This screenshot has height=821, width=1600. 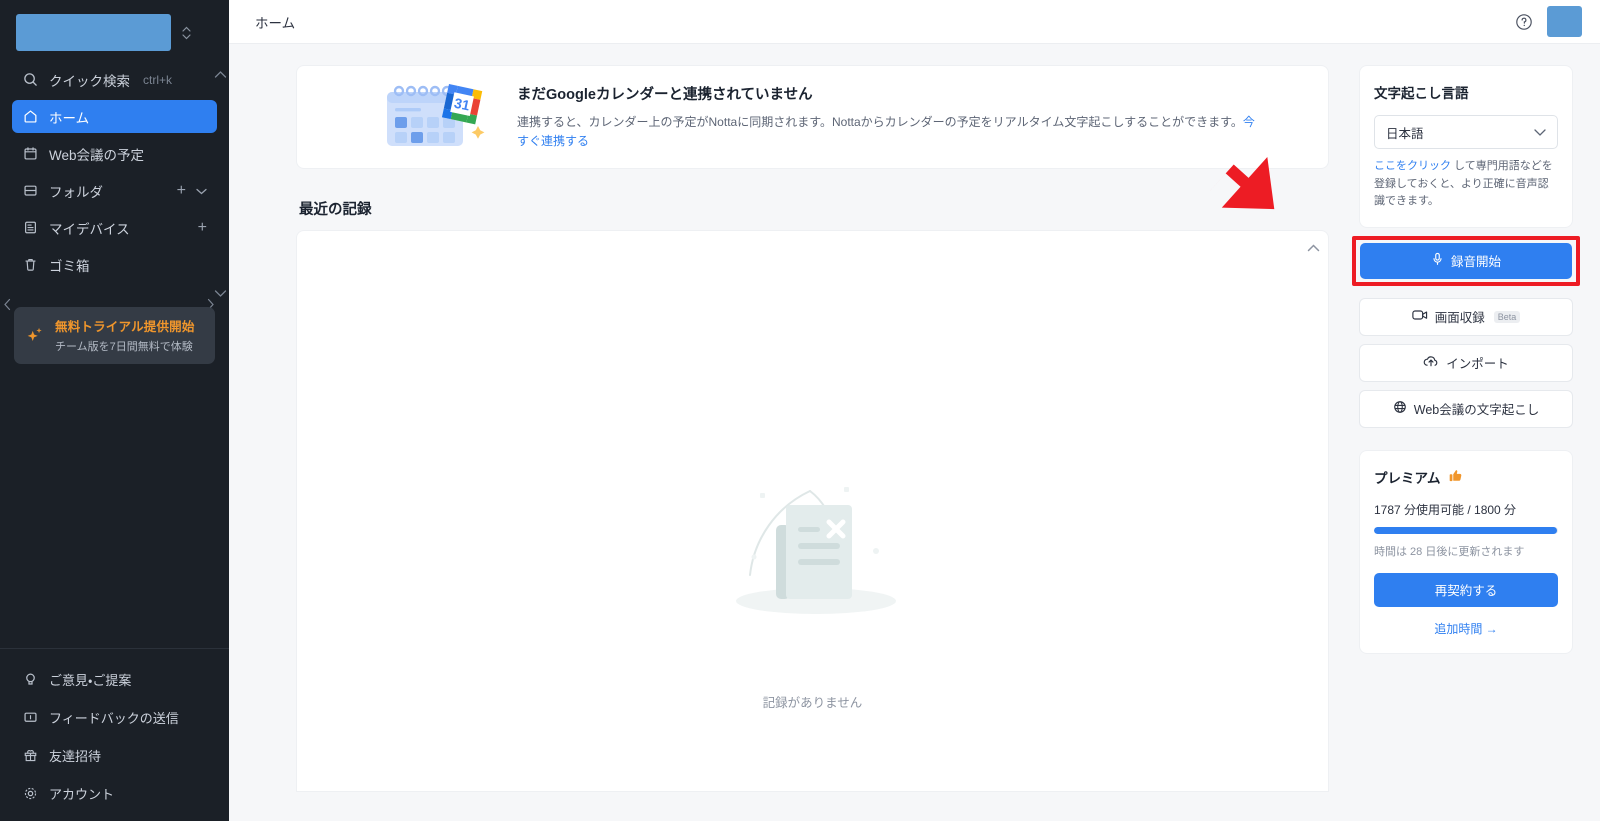 I want to click on sidebar-item-label: Web会議の予定, so click(x=97, y=155).